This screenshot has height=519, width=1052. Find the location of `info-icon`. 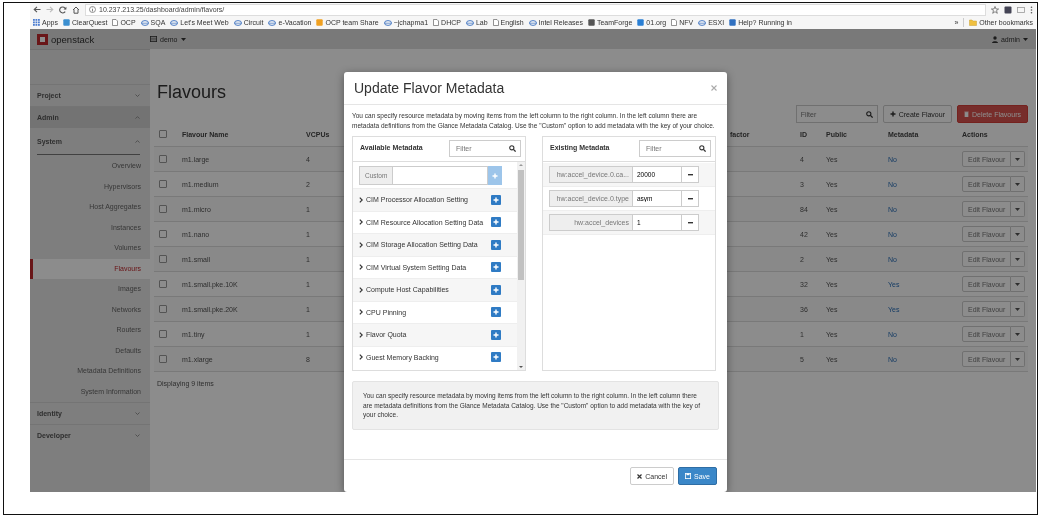

info-icon is located at coordinates (92, 9).